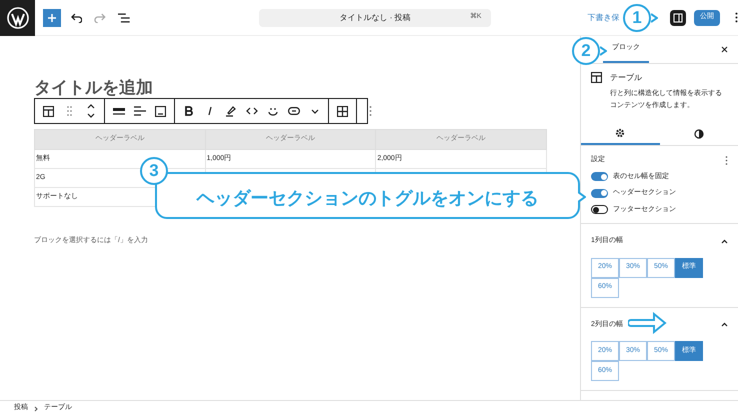 The height and width of the screenshot is (416, 738). Describe the element at coordinates (18, 18) in the screenshot. I see `wordpress-logo` at that location.